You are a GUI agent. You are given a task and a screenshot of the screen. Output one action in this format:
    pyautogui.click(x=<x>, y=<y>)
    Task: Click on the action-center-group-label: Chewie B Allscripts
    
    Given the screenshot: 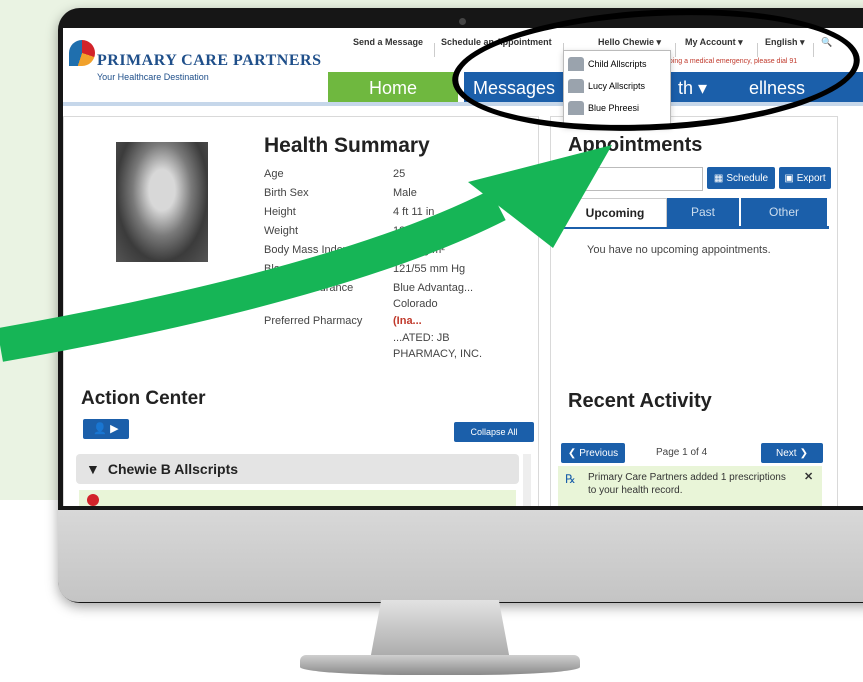 What is the action you would take?
    pyautogui.click(x=173, y=469)
    